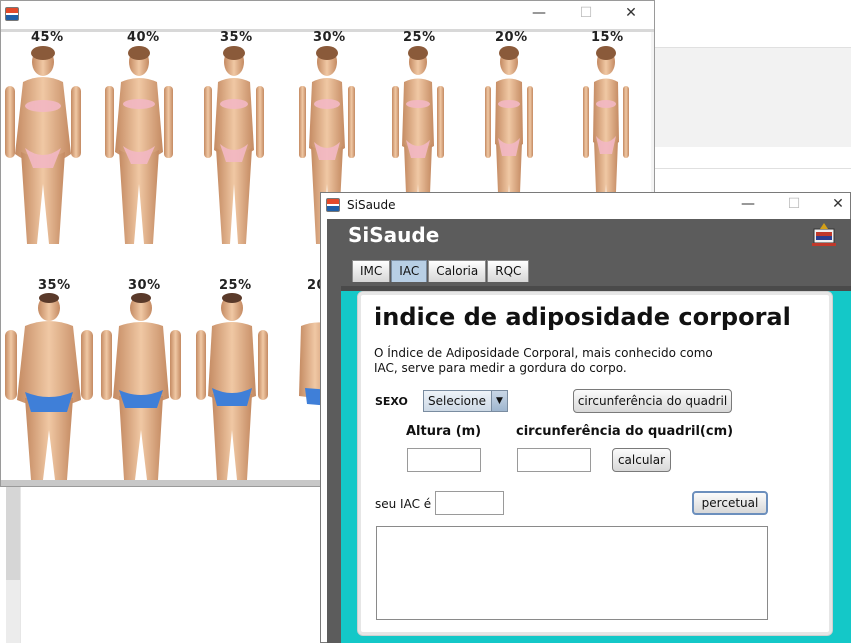 The image size is (851, 643). Describe the element at coordinates (444, 460) in the screenshot. I see `altura-input` at that location.